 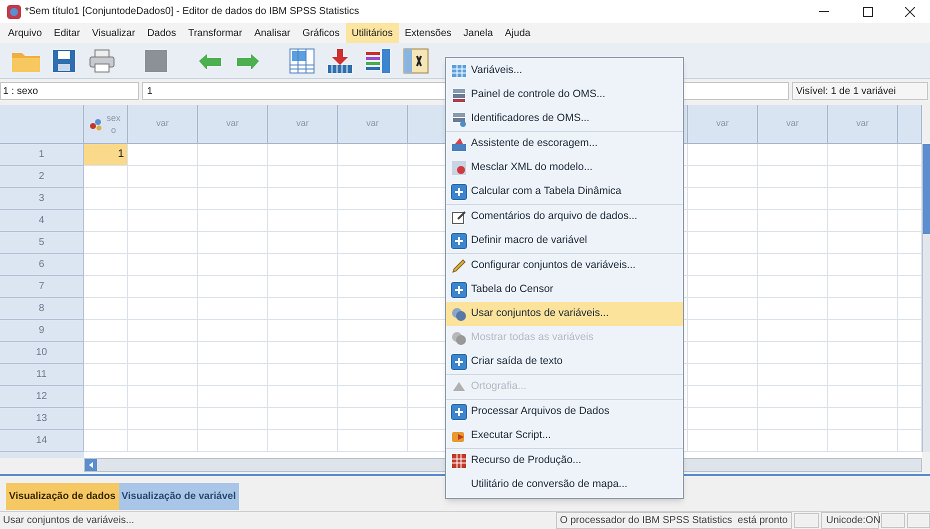 What do you see at coordinates (674, 520) in the screenshot?
I see `status-processor: O processador do IBM SPSS Statistics está pronto` at bounding box center [674, 520].